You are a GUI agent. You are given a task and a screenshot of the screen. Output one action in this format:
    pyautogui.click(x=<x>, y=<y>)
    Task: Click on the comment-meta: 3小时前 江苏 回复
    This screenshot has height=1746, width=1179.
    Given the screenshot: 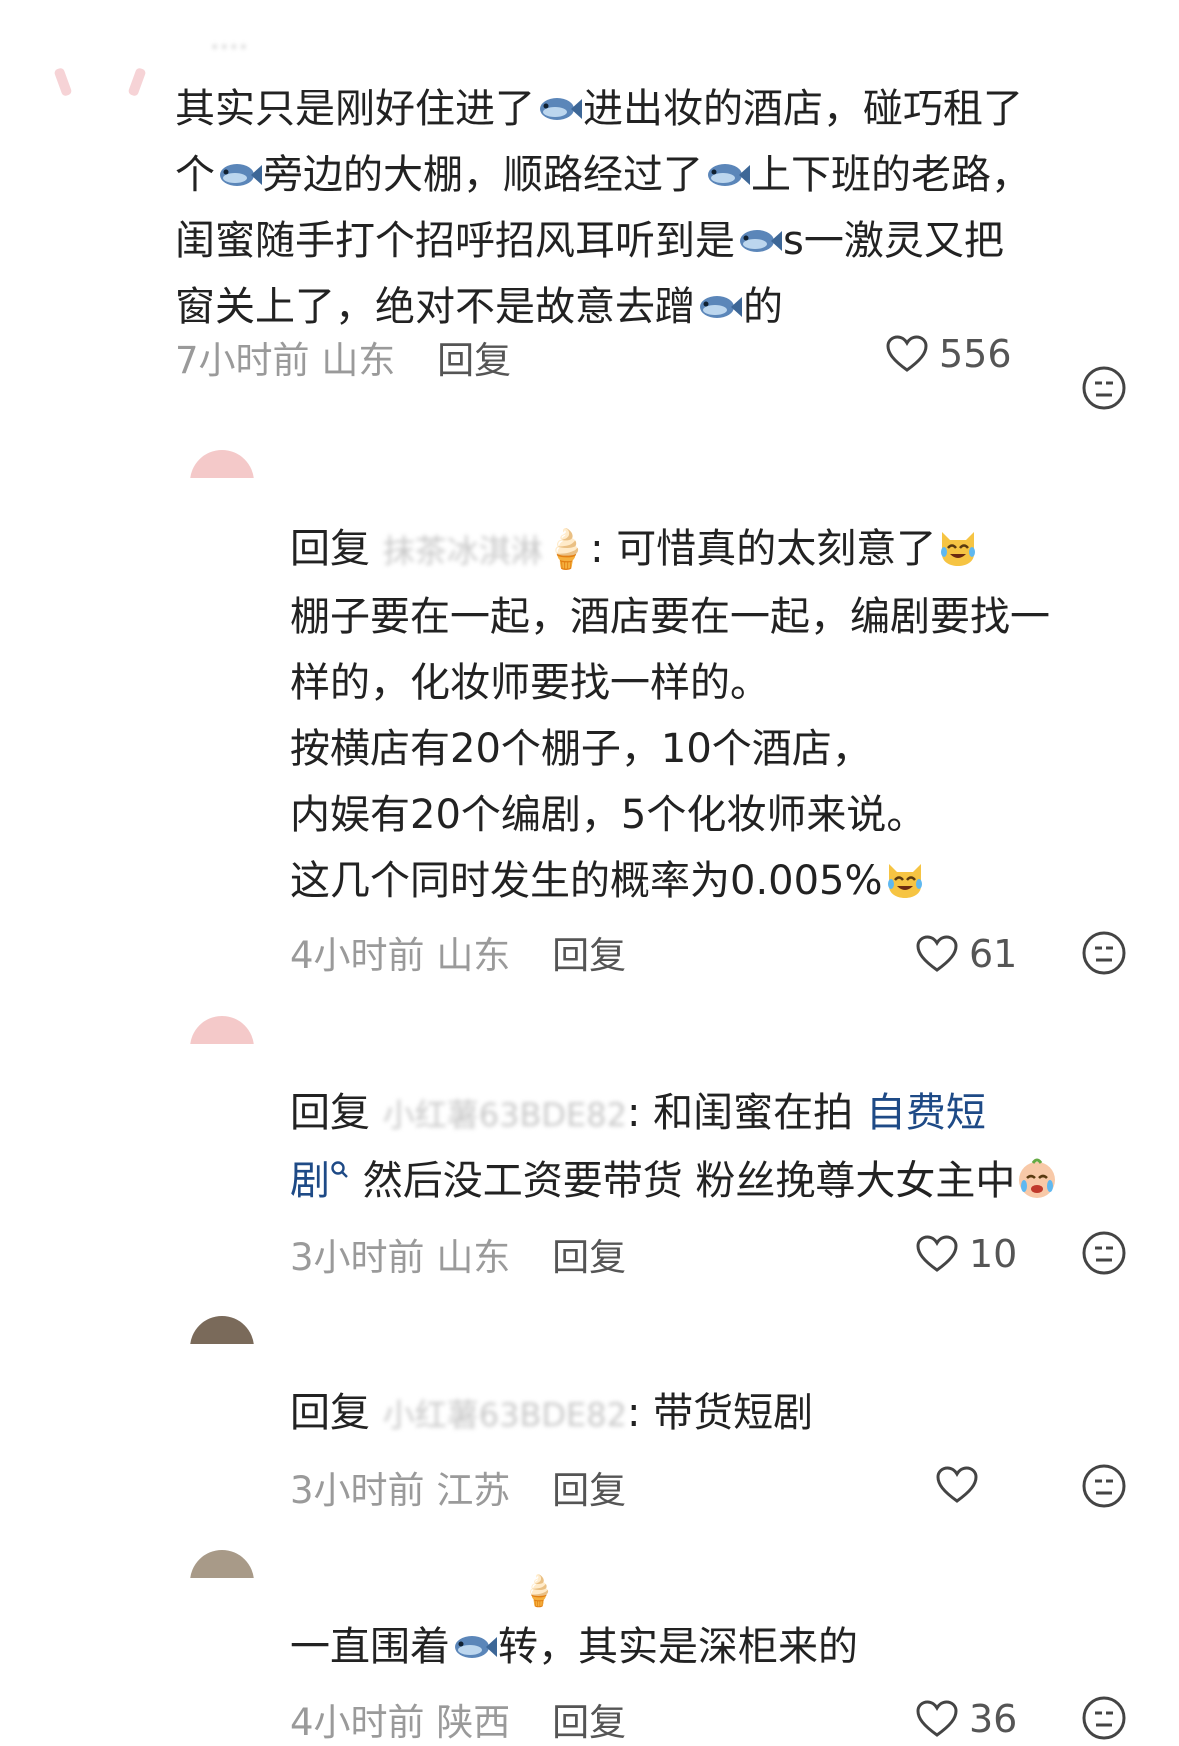 What is the action you would take?
    pyautogui.click(x=458, y=1487)
    